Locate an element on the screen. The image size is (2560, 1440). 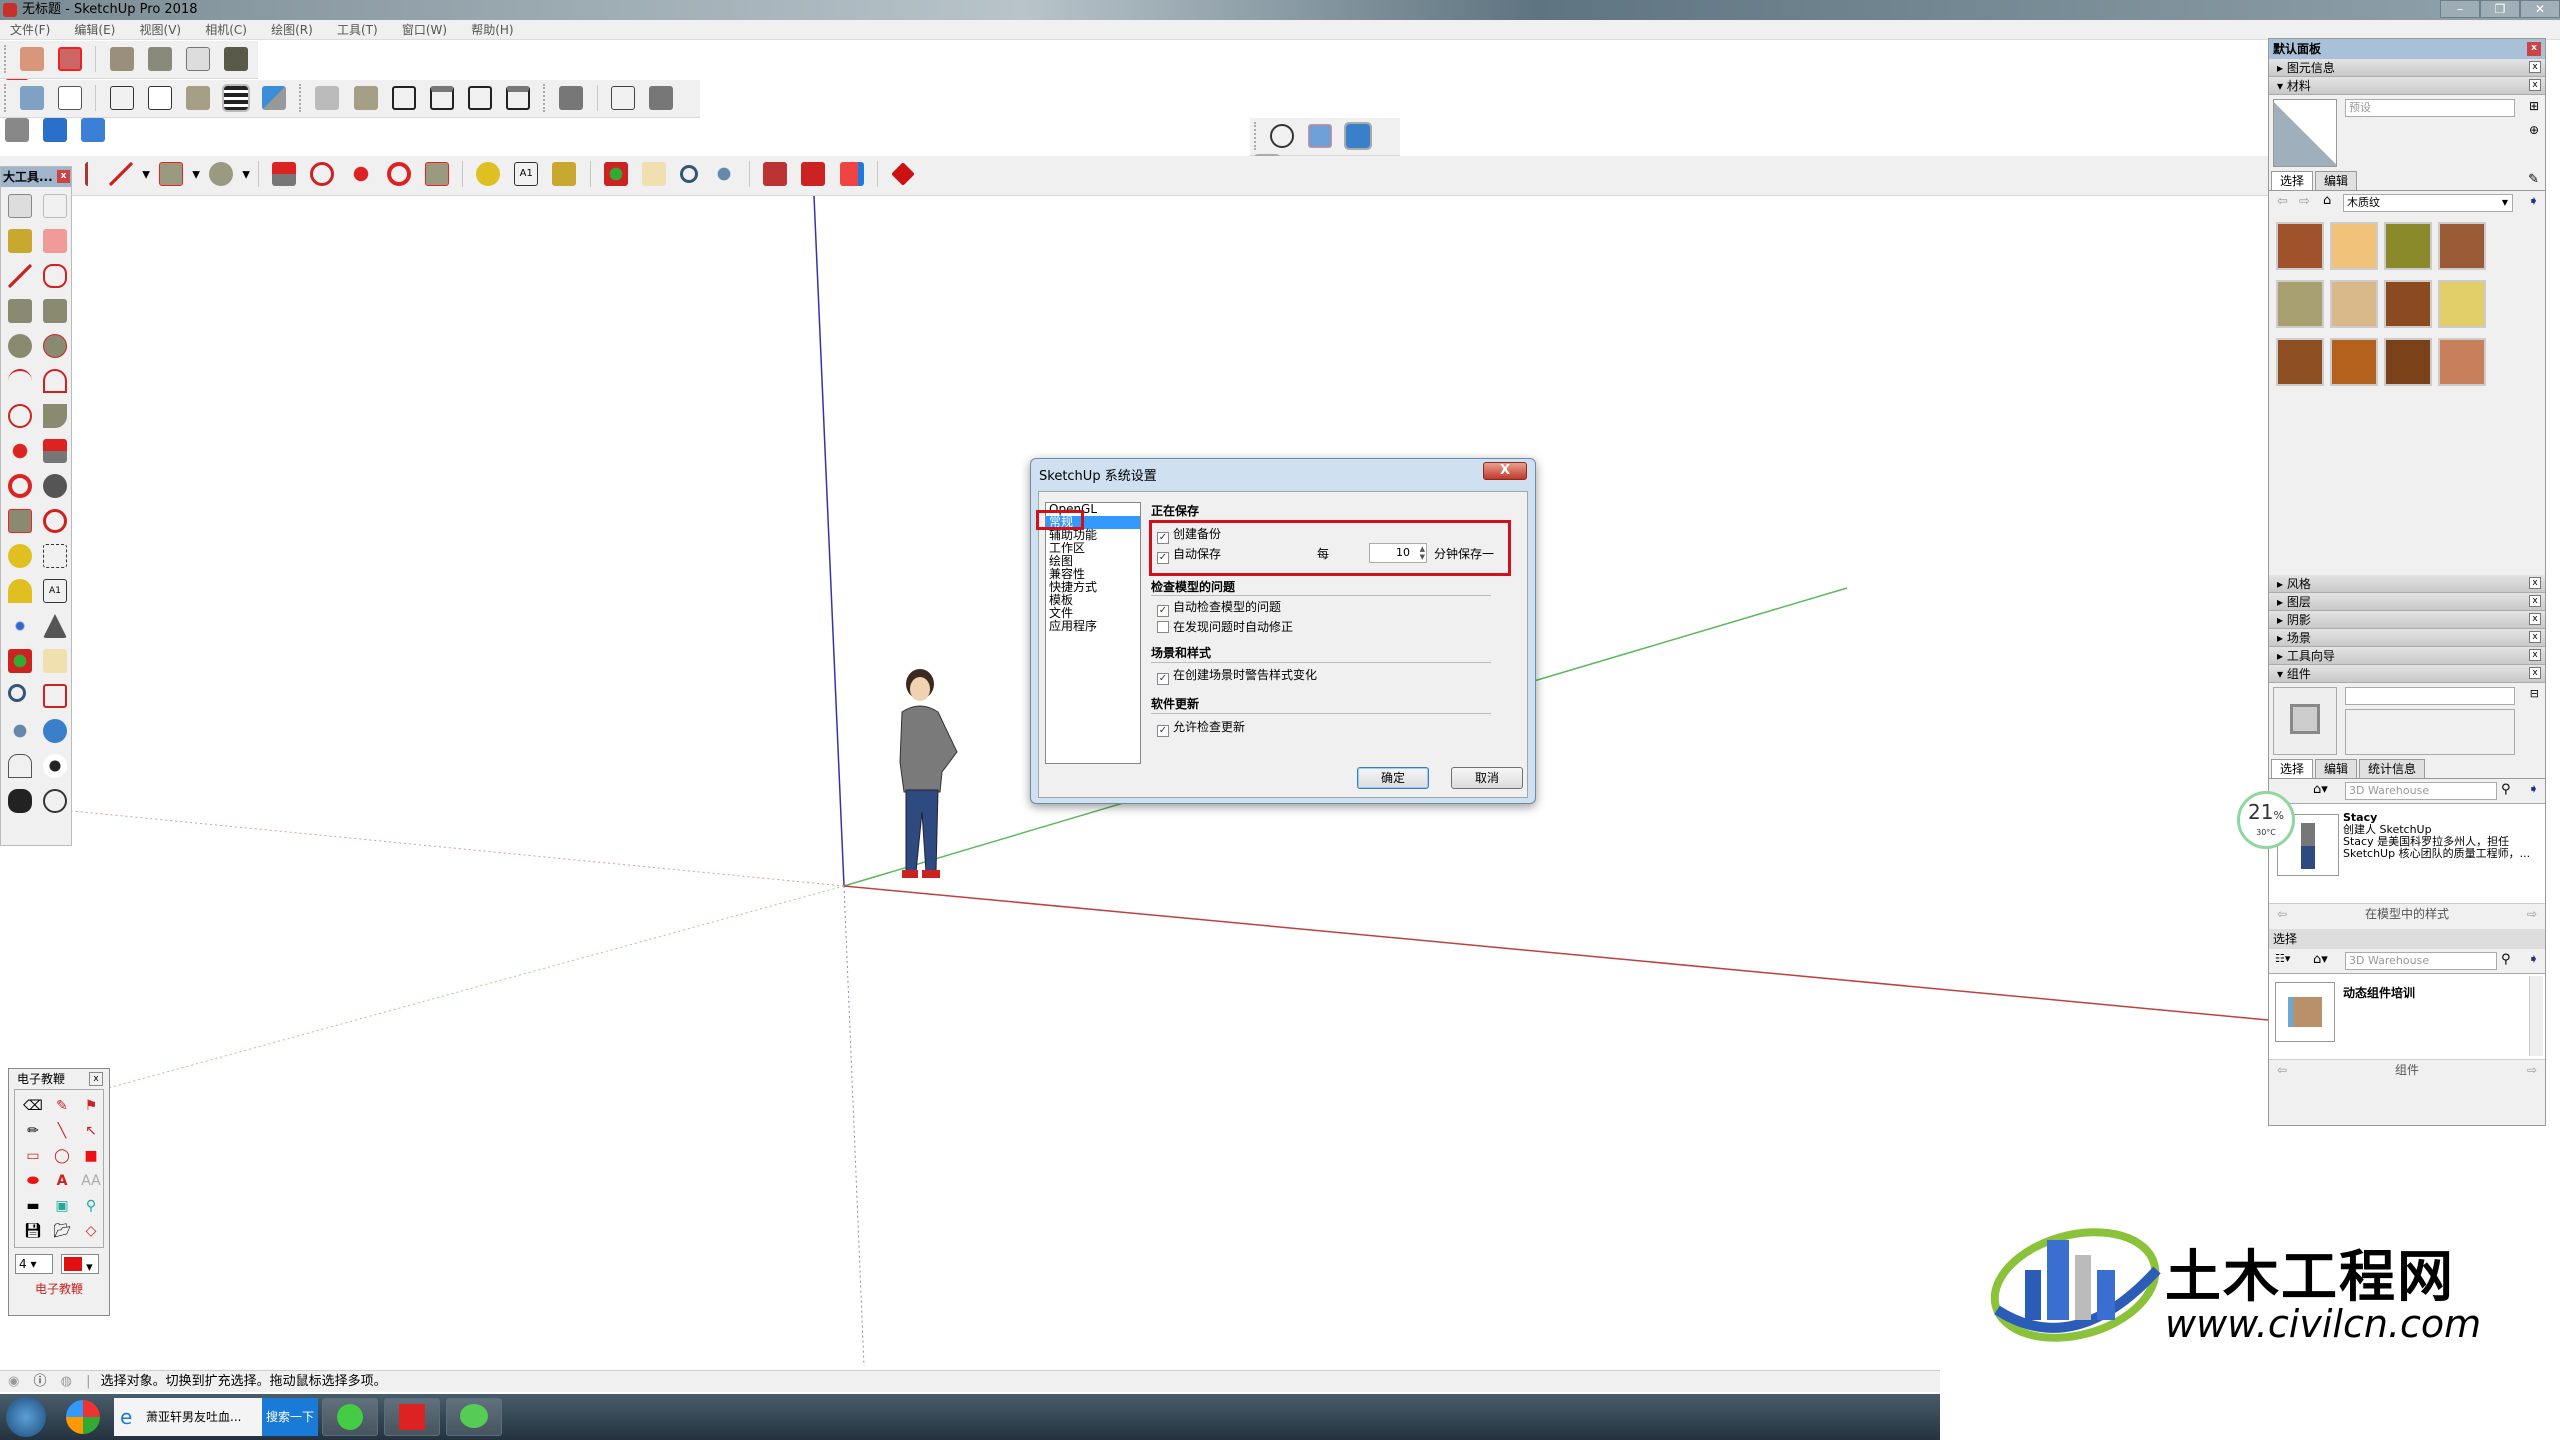
previous-view-icon is located at coordinates (55, 731).